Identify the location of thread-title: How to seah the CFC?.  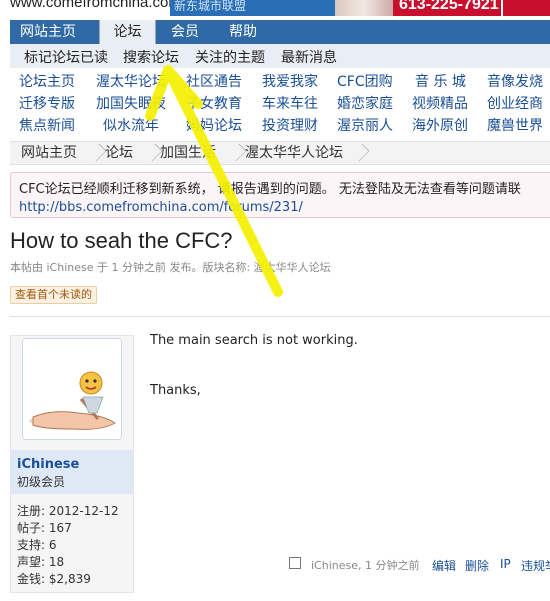
(121, 240).